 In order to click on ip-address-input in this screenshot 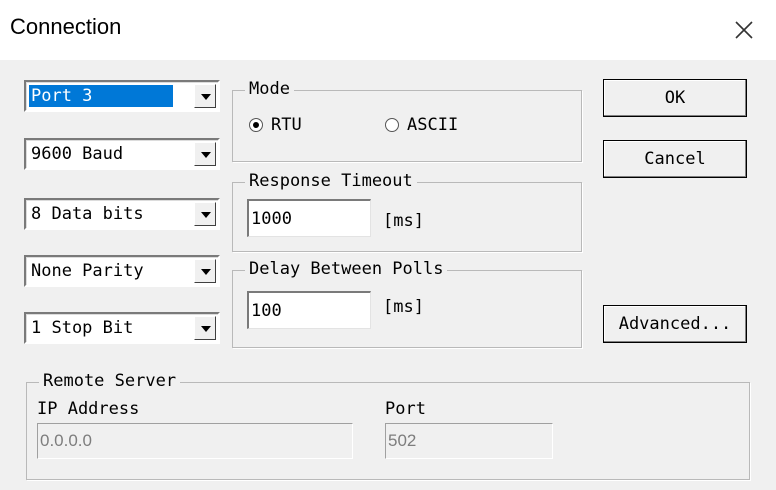, I will do `click(195, 441)`.